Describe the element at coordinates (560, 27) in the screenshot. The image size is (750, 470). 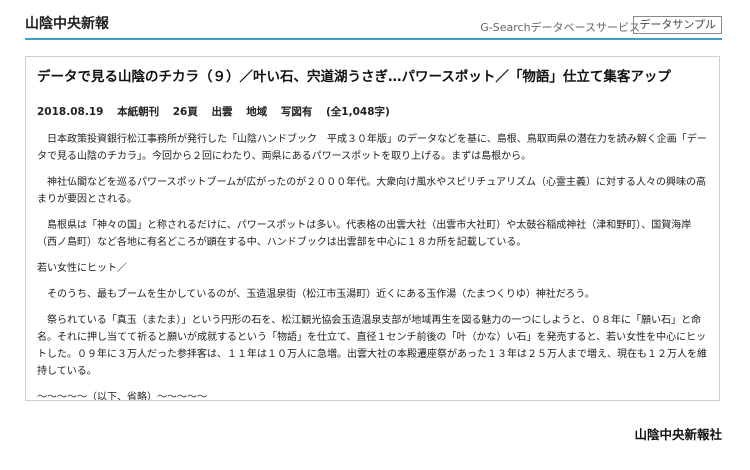
I see `service-name: G-Searchデータベースサービス` at that location.